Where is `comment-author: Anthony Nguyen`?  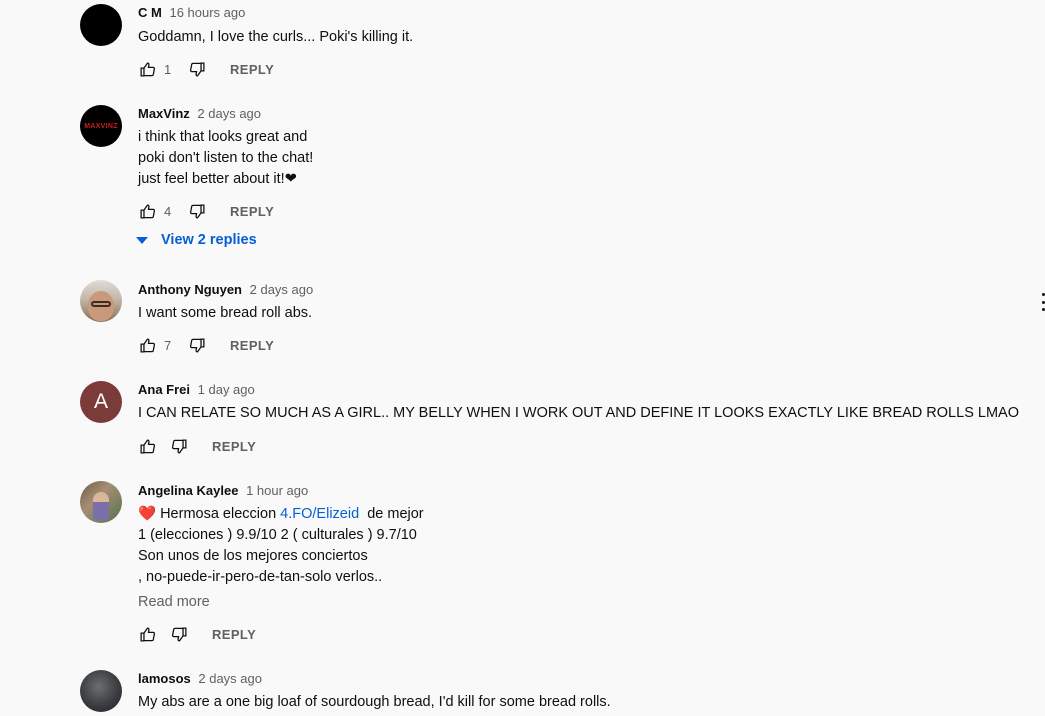
comment-author: Anthony Nguyen is located at coordinates (190, 289).